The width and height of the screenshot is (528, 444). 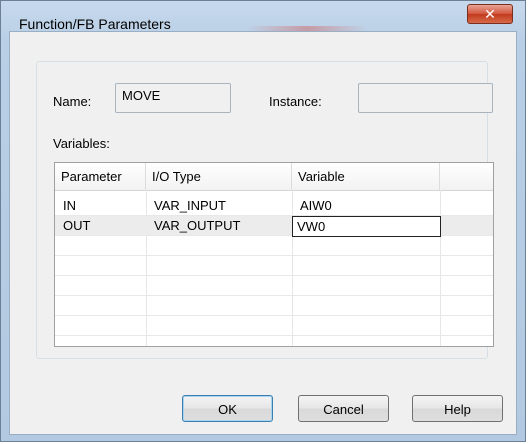 I want to click on cancel-button: Cancel, so click(x=343, y=408).